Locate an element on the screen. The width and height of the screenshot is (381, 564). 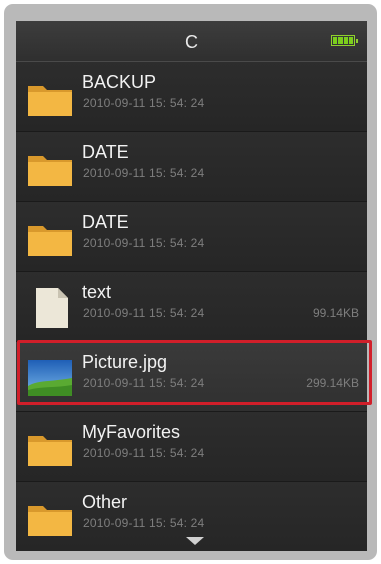
file-row: text 2010-09-11 15: 54: 24 99.14KB is located at coordinates (191, 307).